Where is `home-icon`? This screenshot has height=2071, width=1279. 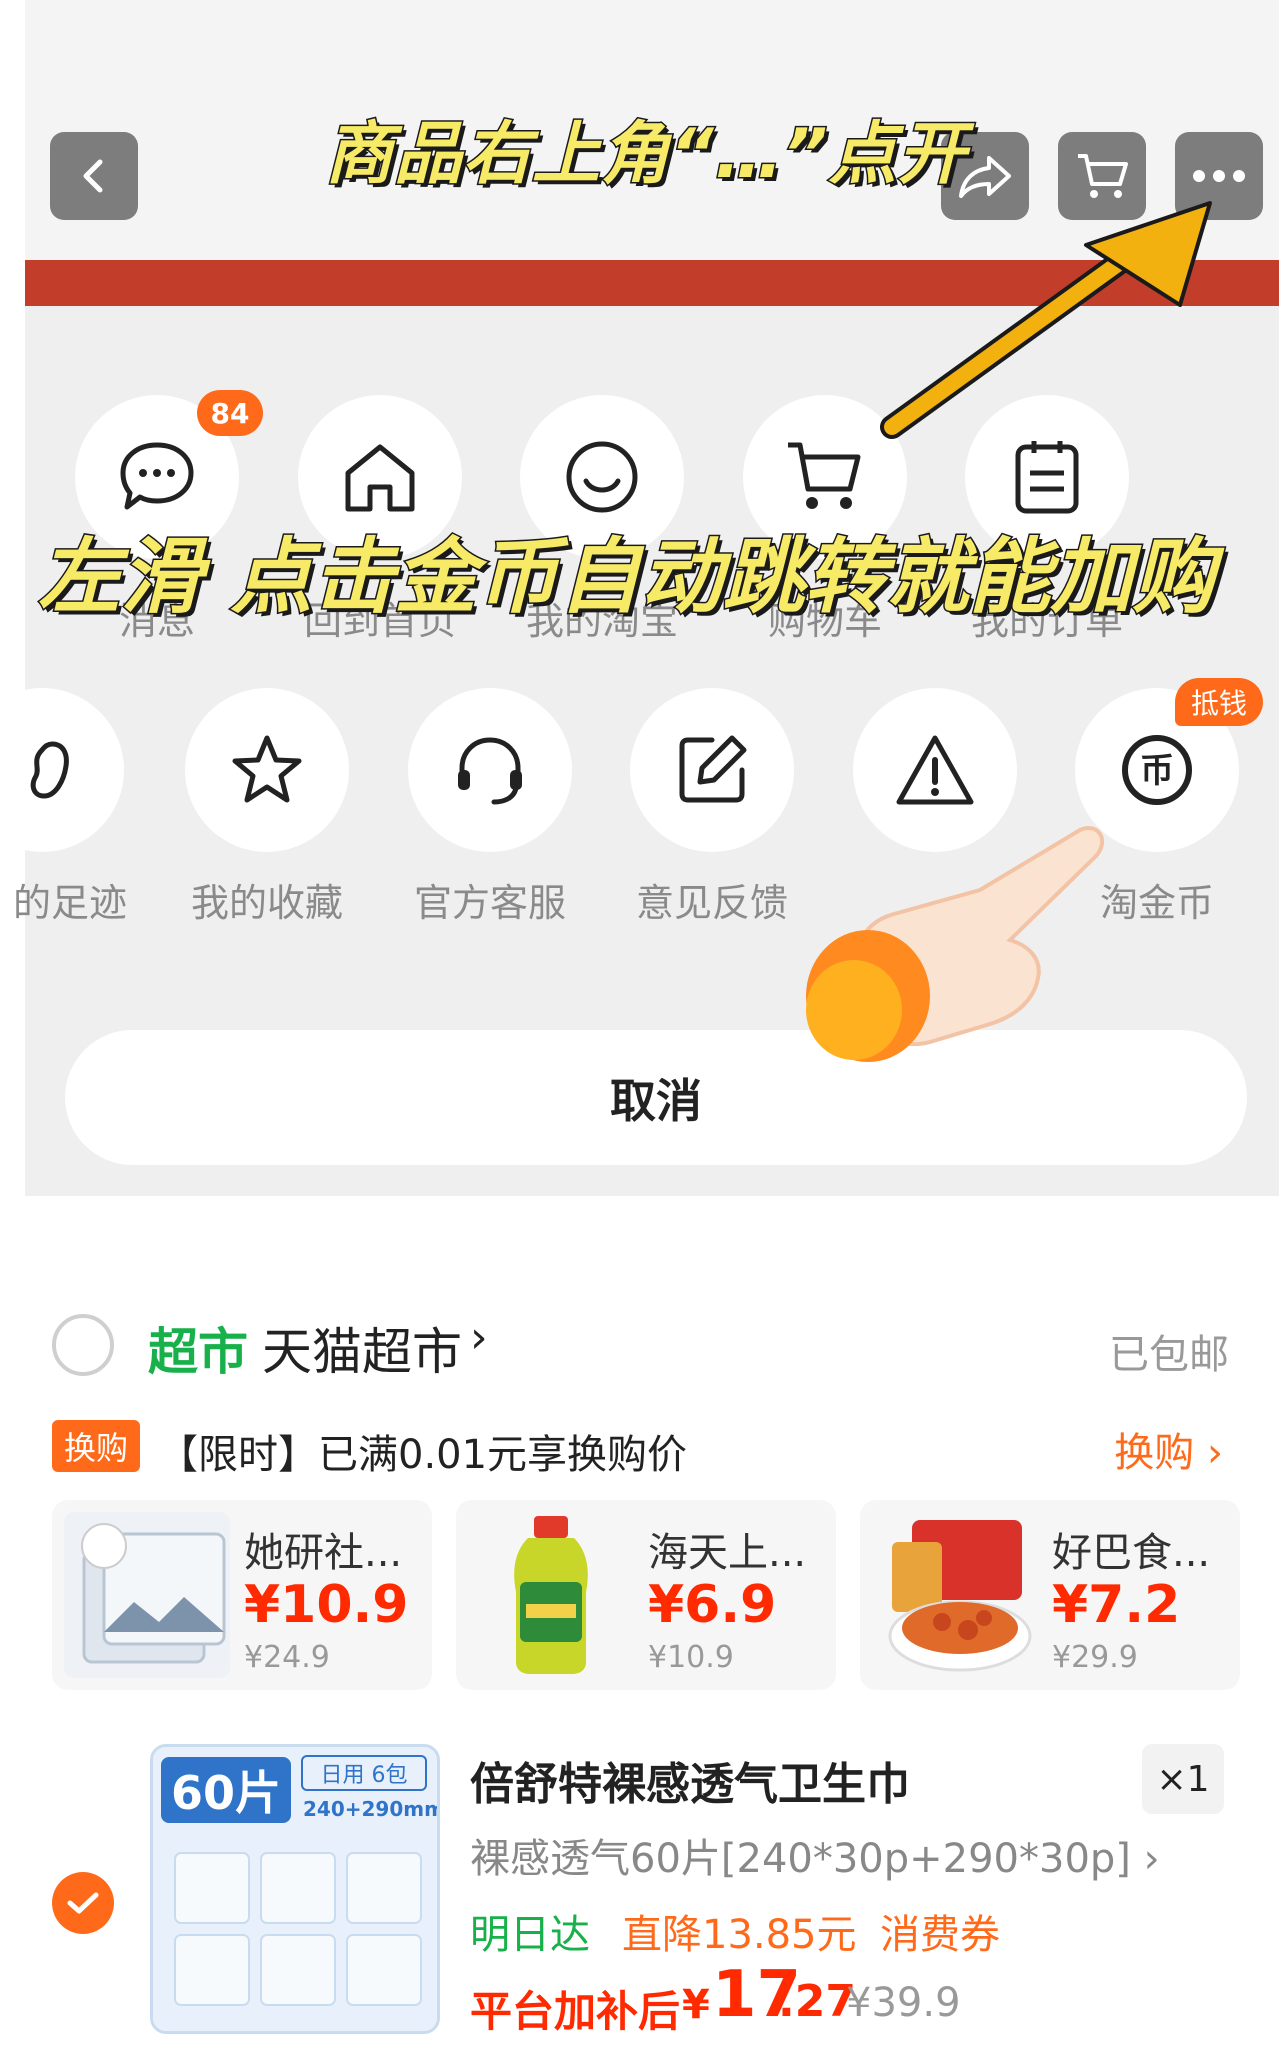
home-icon is located at coordinates (380, 478).